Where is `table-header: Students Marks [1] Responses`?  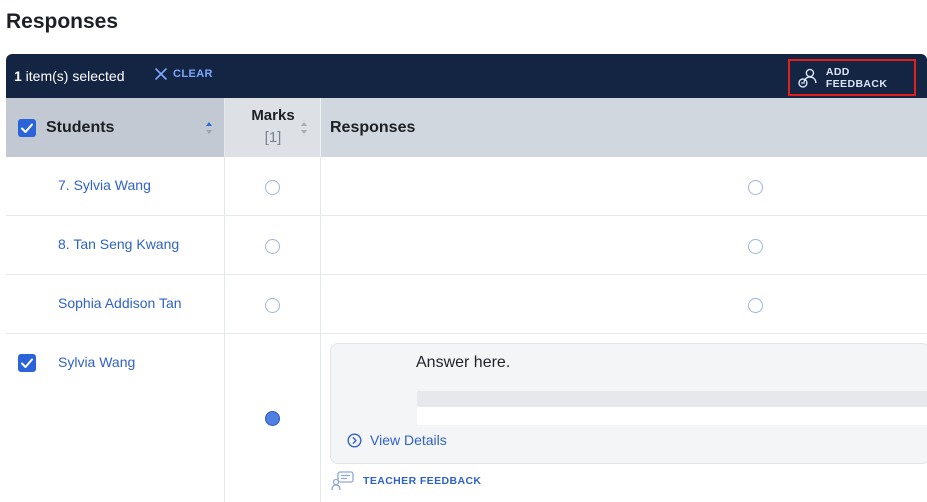
table-header: Students Marks [1] Responses is located at coordinates (466, 127).